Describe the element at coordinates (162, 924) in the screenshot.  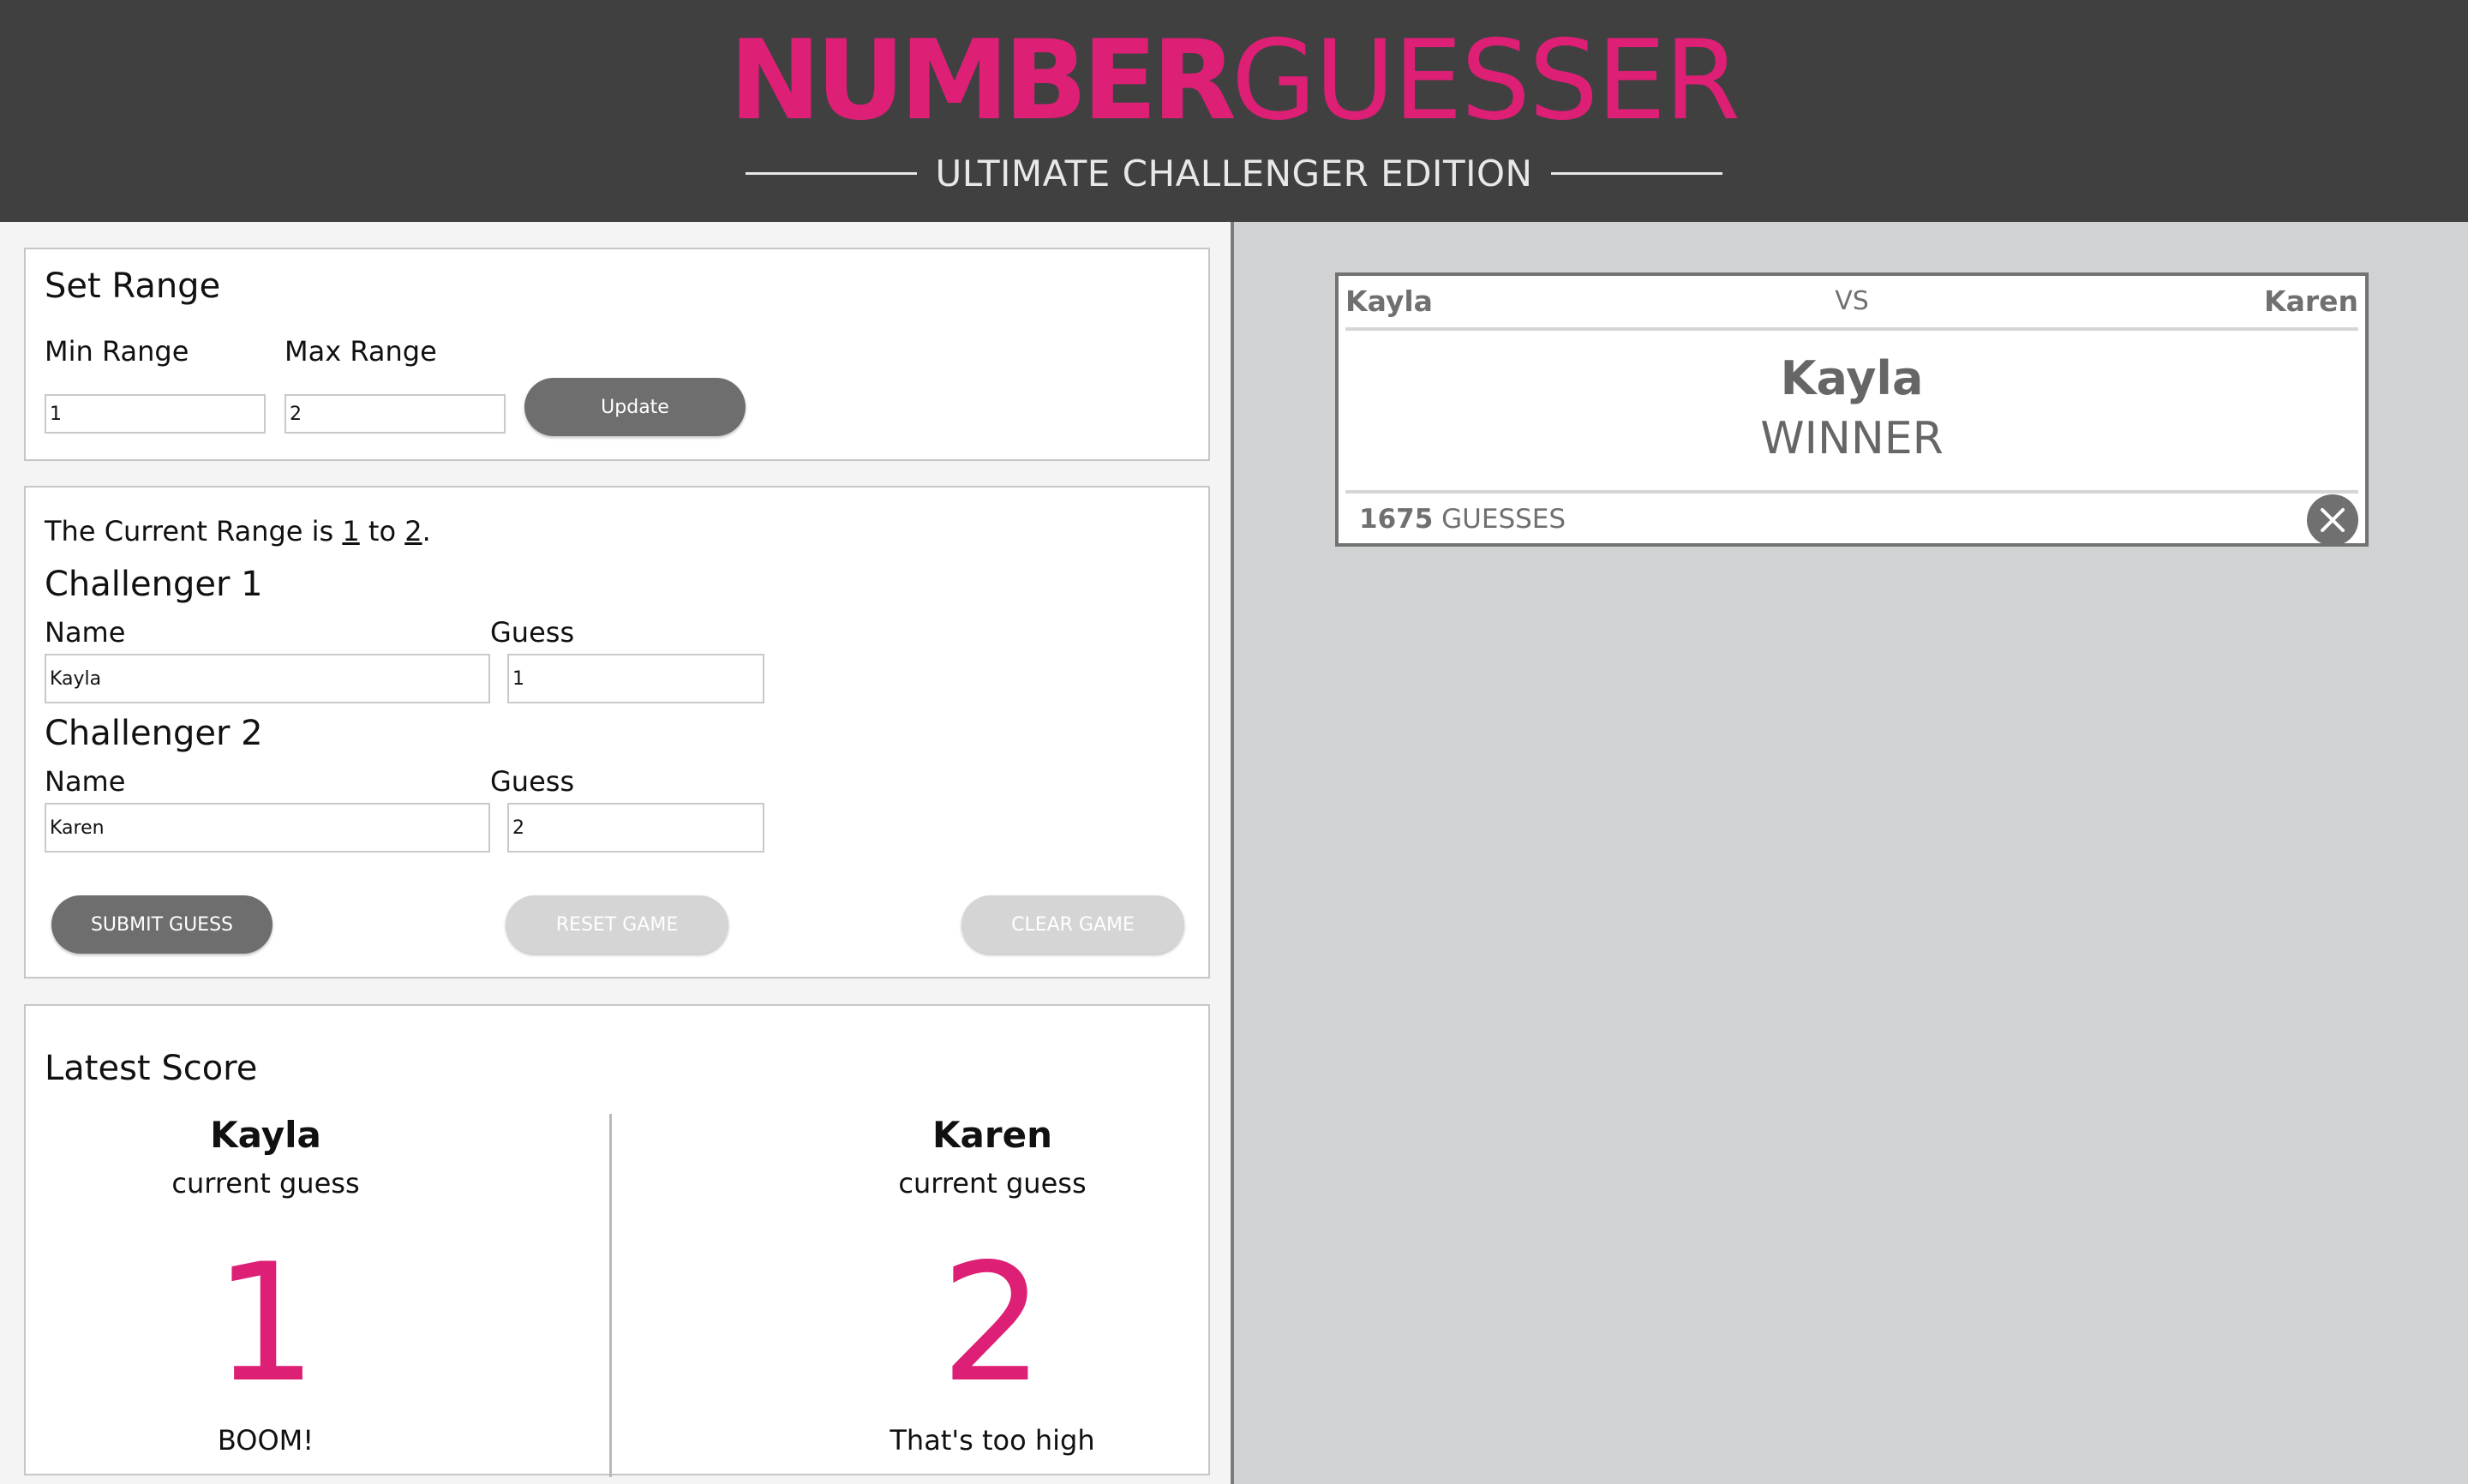
I see `submit-guess-button: SUBMIT GUESS` at that location.